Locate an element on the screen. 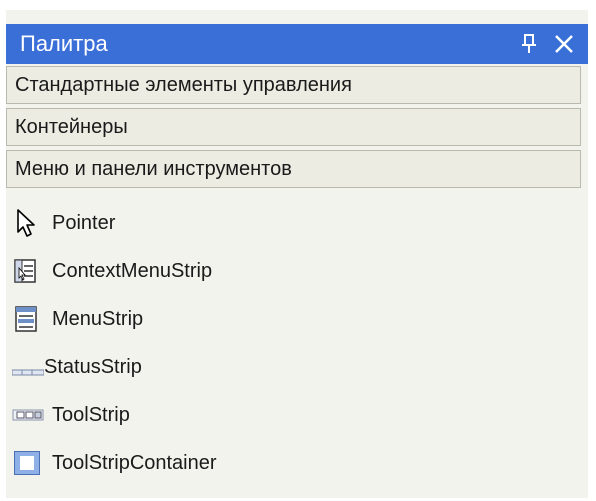 This screenshot has width=596, height=501. tool-item-context-menu-strip: ContextMenuStrip is located at coordinates (297, 272).